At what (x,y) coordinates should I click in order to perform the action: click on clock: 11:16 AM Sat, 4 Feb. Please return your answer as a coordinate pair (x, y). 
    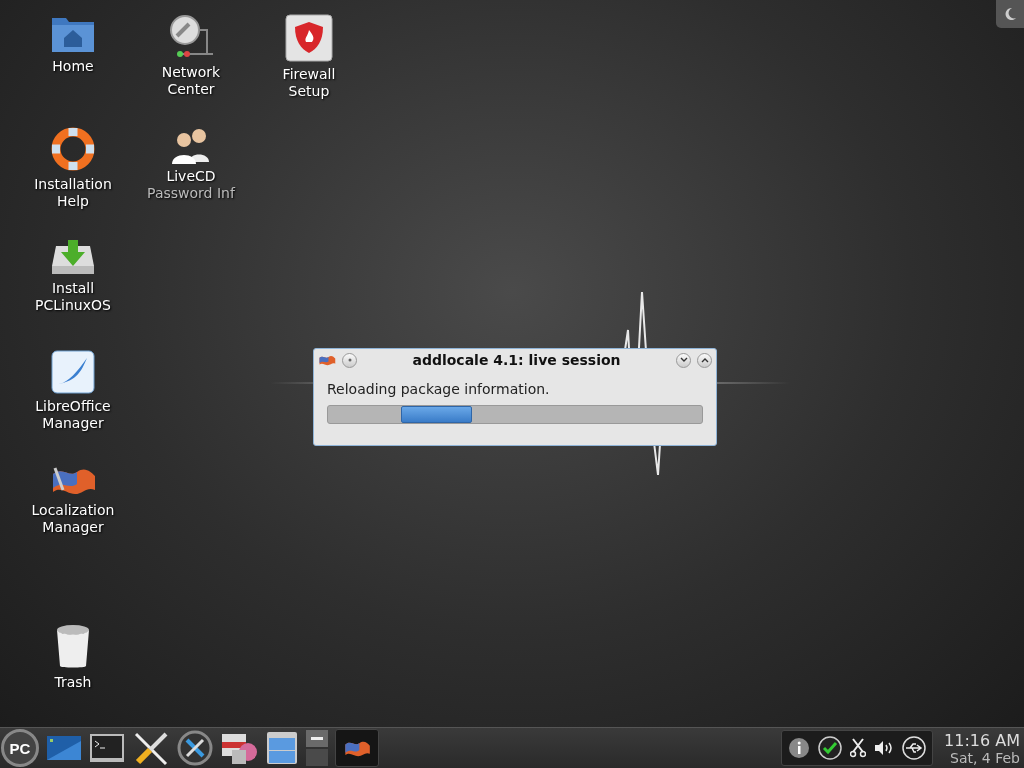
    Looking at the image, I should click on (980, 748).